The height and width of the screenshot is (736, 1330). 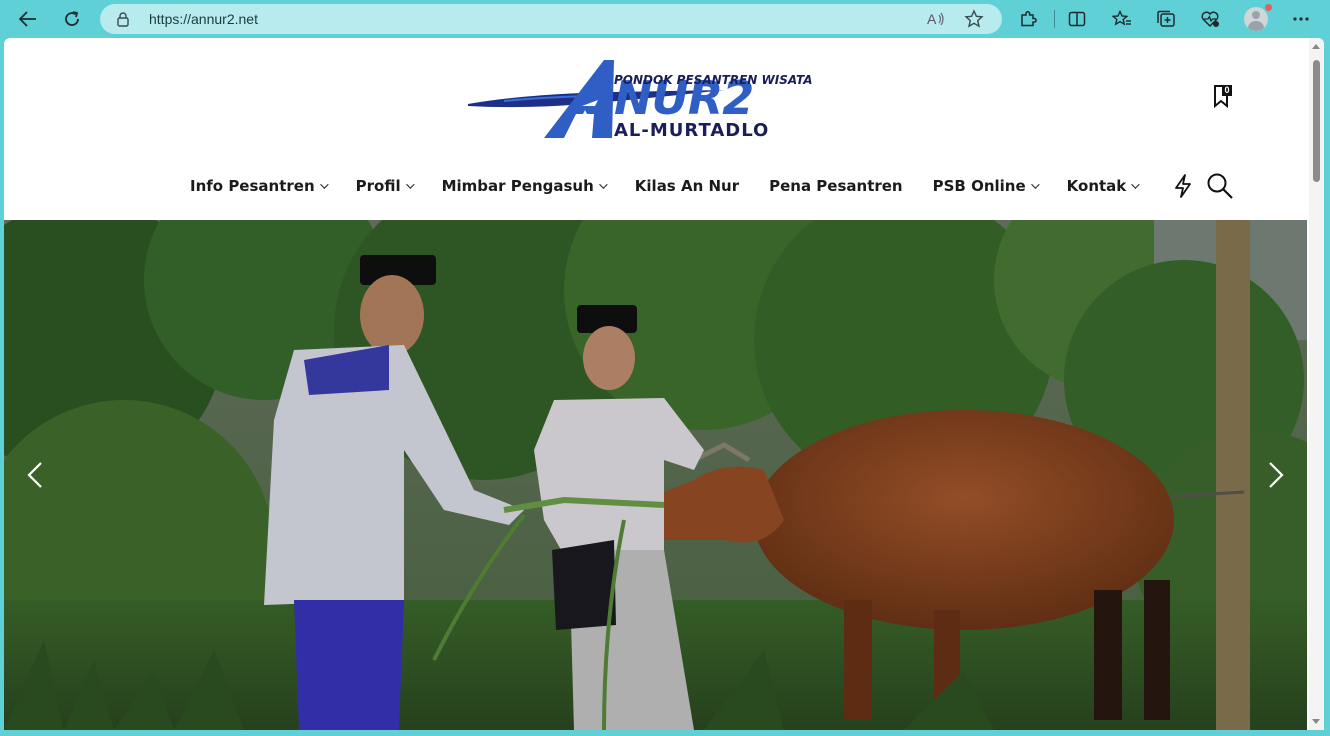 I want to click on nav-label: Kontak, so click(x=1096, y=186).